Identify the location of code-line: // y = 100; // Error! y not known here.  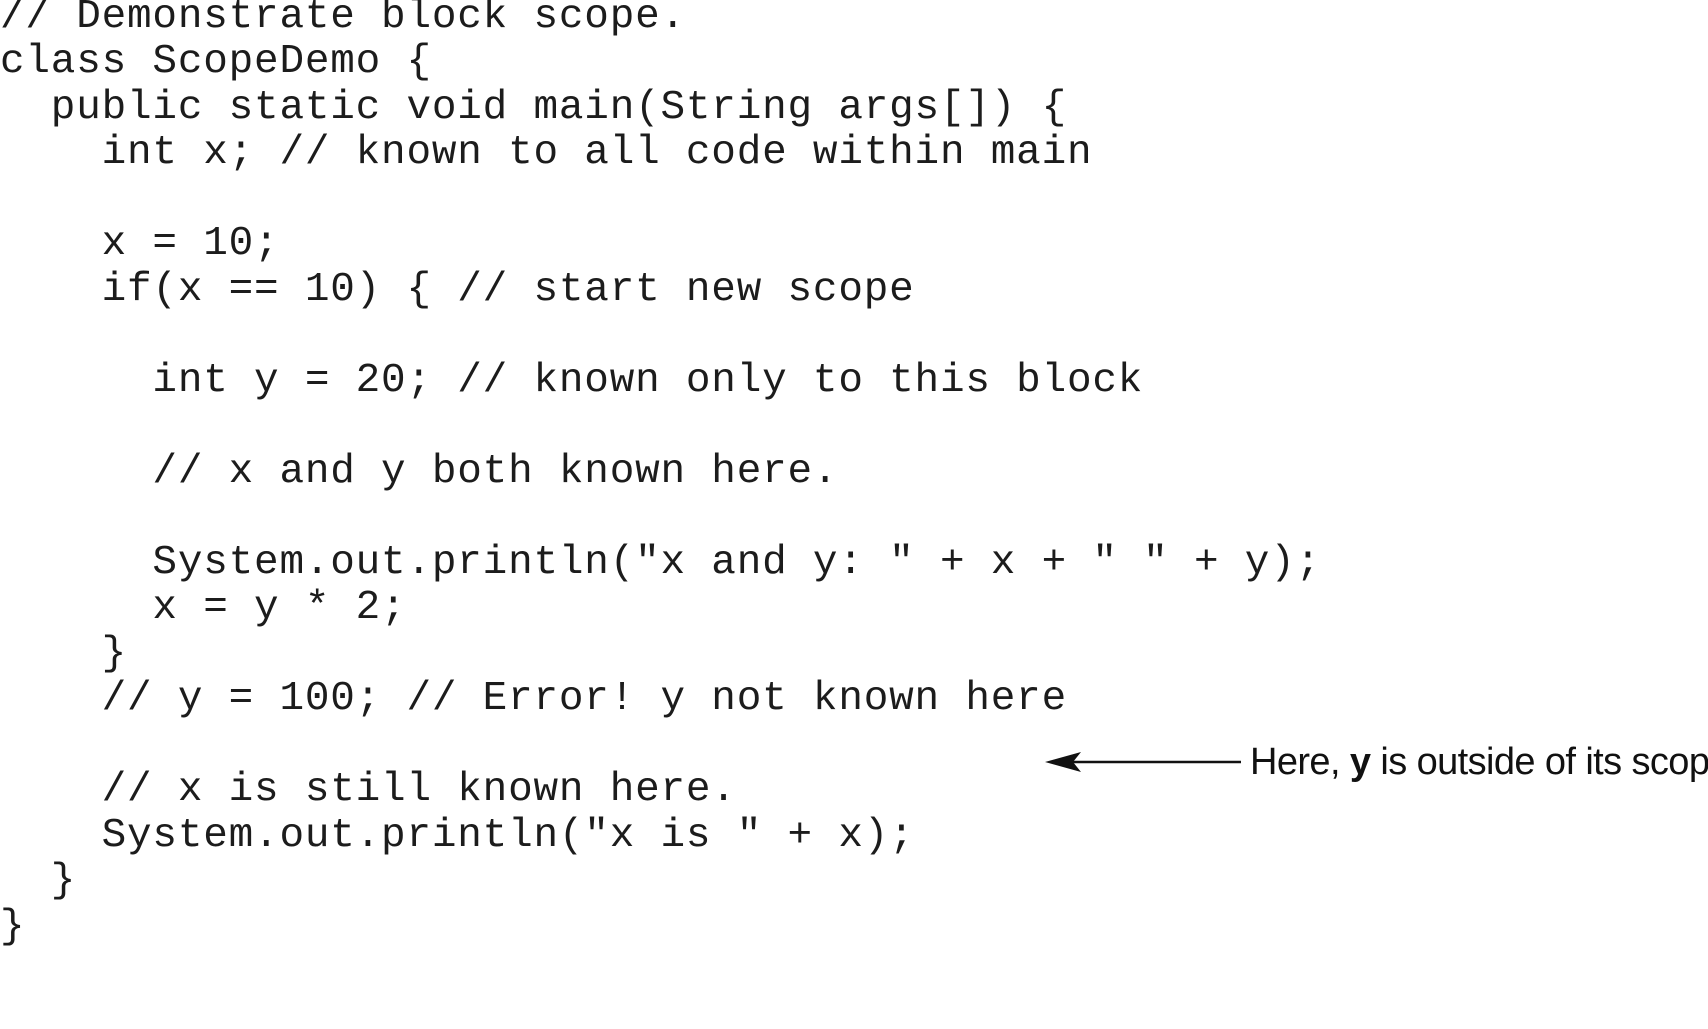
(533, 699).